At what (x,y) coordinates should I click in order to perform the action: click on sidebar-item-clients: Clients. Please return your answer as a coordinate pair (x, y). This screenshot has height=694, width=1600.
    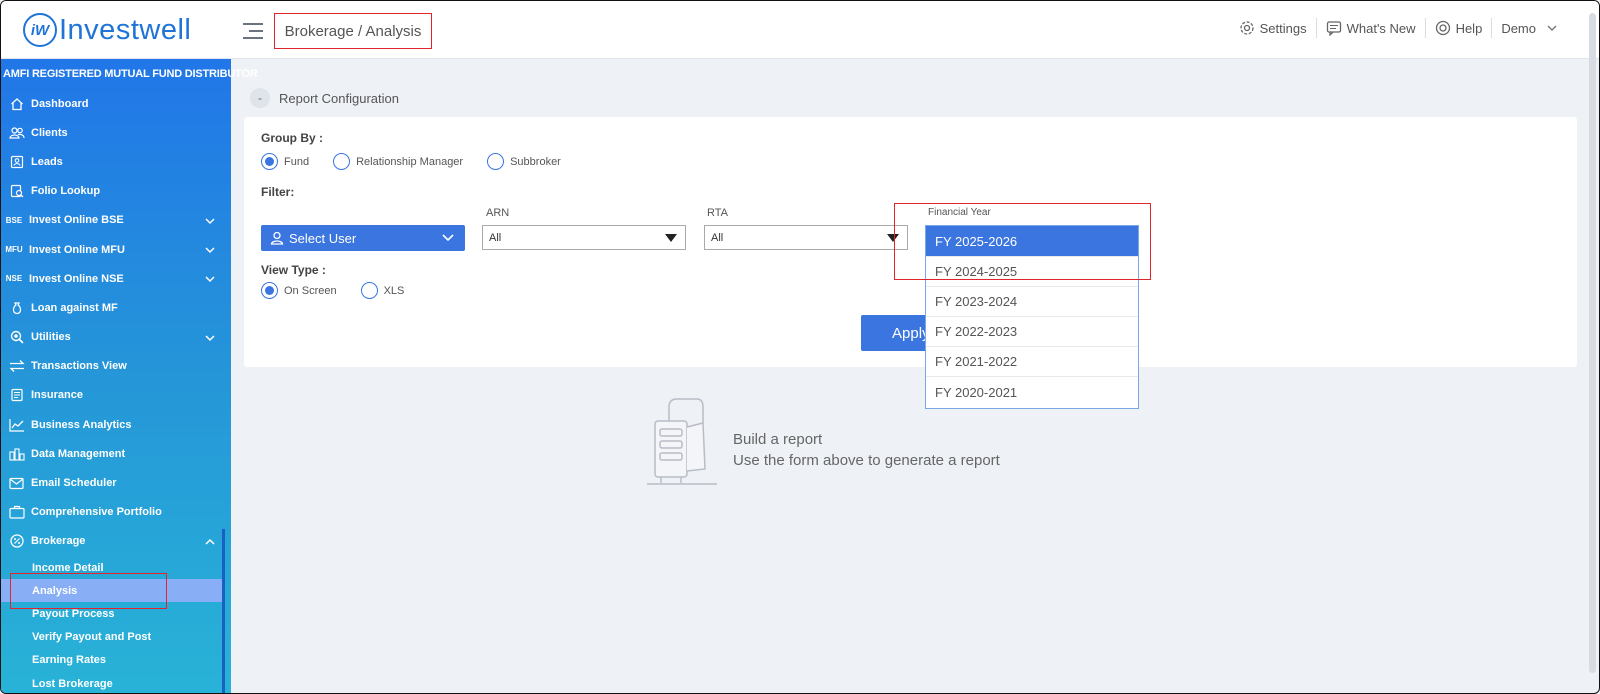
    Looking at the image, I should click on (116, 132).